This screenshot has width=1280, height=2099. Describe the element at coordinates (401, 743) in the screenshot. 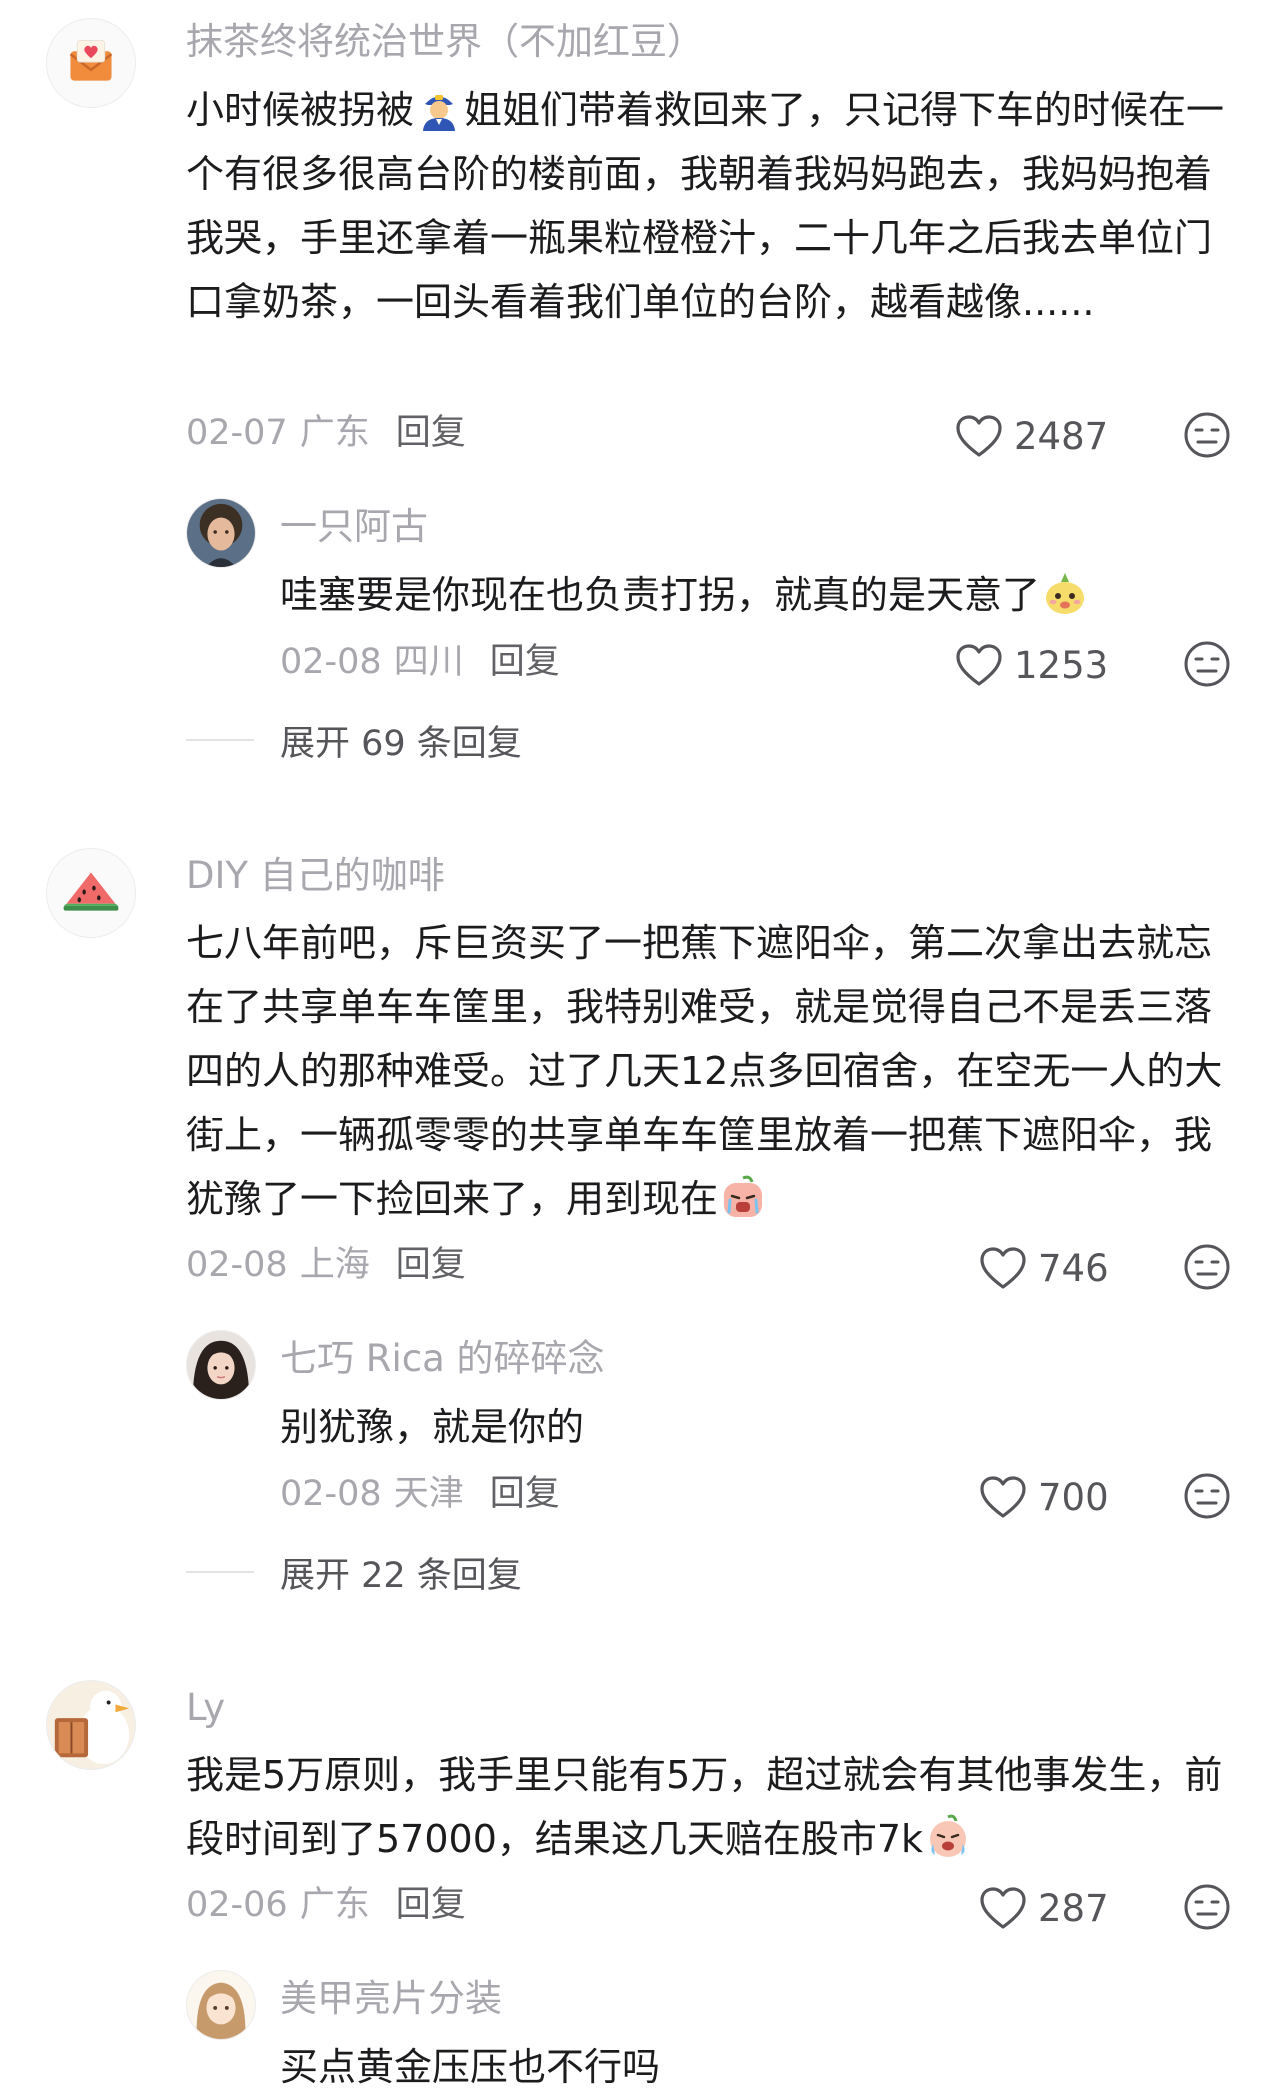

I see `expand-replies-label: 展开 69 条回复` at that location.